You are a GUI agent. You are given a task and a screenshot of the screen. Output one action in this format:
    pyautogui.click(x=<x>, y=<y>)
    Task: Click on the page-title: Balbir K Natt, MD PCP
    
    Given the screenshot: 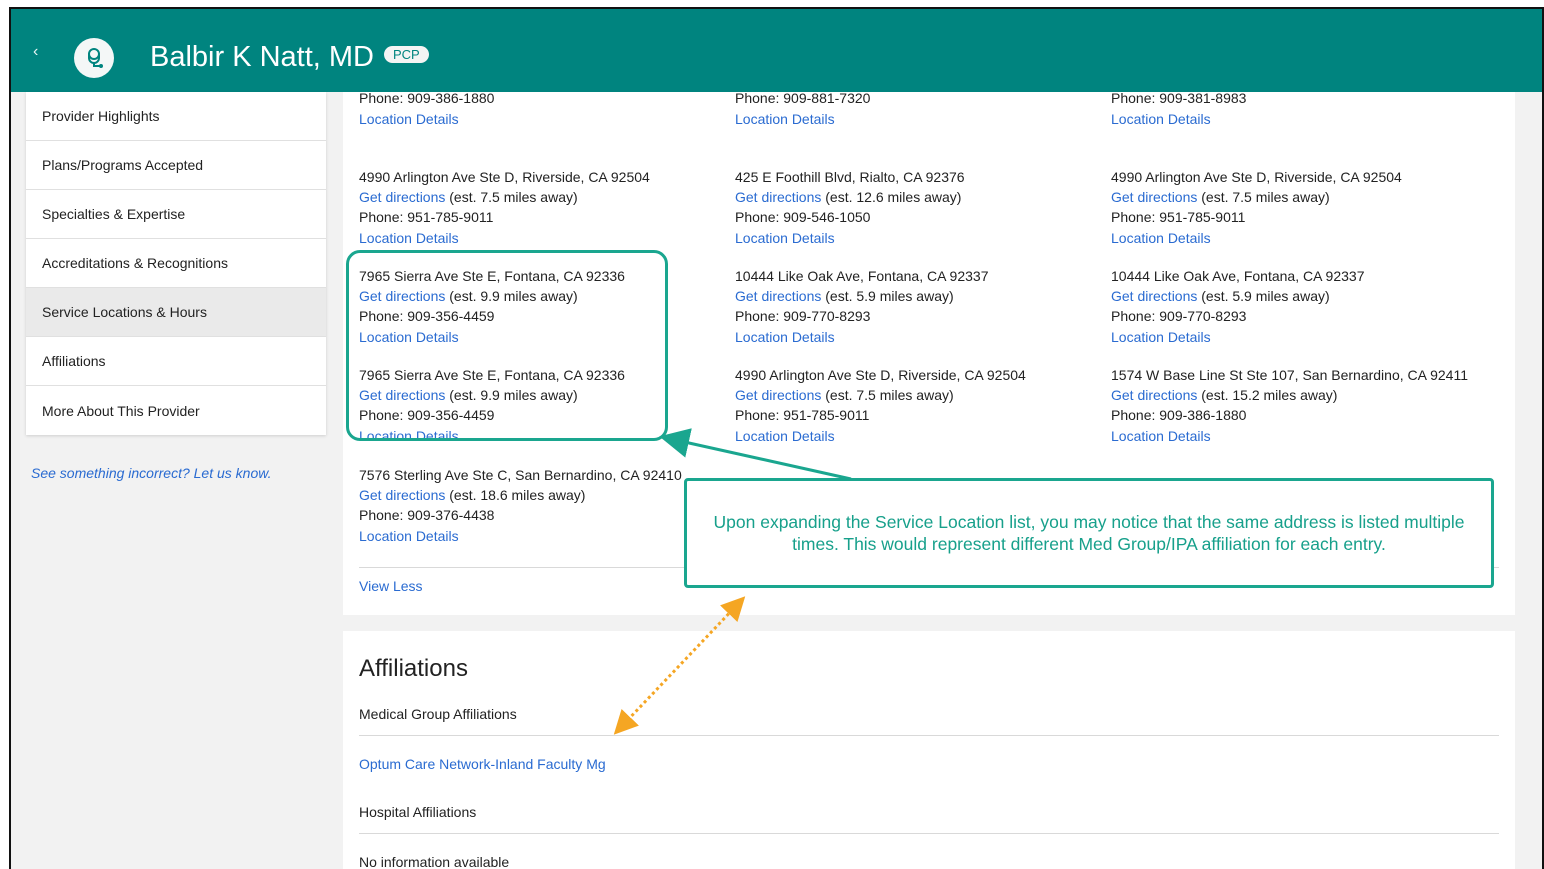 What is the action you would take?
    pyautogui.click(x=289, y=57)
    